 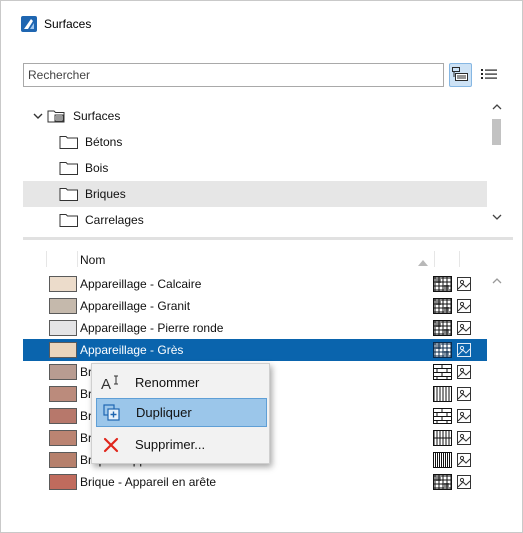 What do you see at coordinates (255, 350) in the screenshot?
I see `table-row: Appareillage - Grès` at bounding box center [255, 350].